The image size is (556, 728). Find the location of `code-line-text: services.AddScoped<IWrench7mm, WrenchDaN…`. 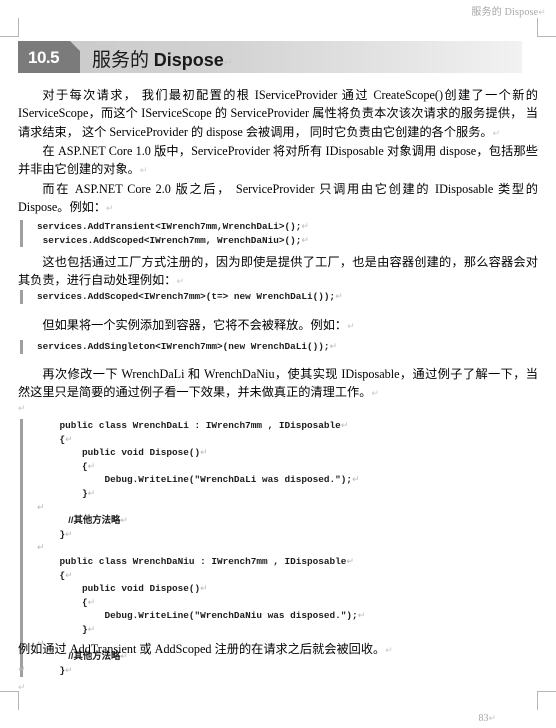

code-line-text: services.AddScoped<IWrench7mm, WrenchDaN… is located at coordinates (169, 240).